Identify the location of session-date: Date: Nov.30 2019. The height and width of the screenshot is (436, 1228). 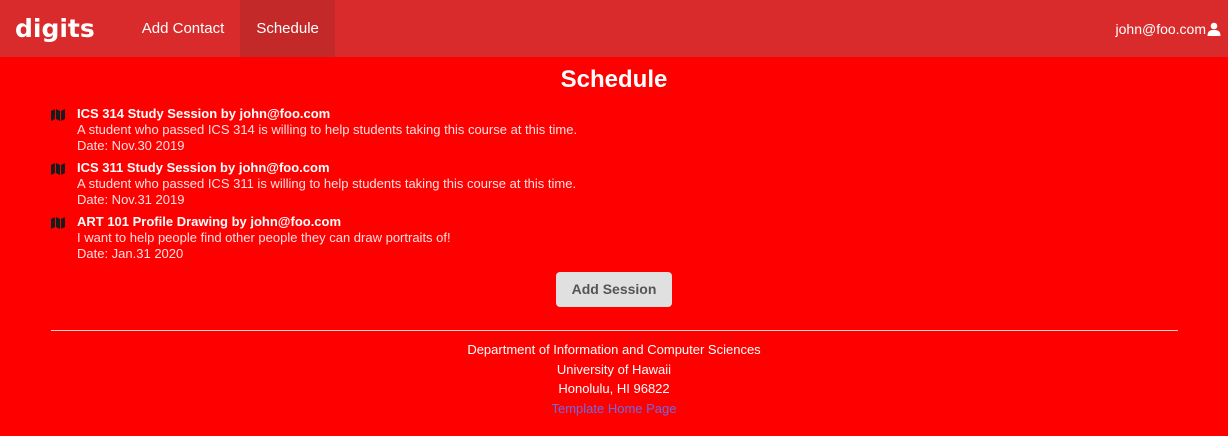
(131, 145).